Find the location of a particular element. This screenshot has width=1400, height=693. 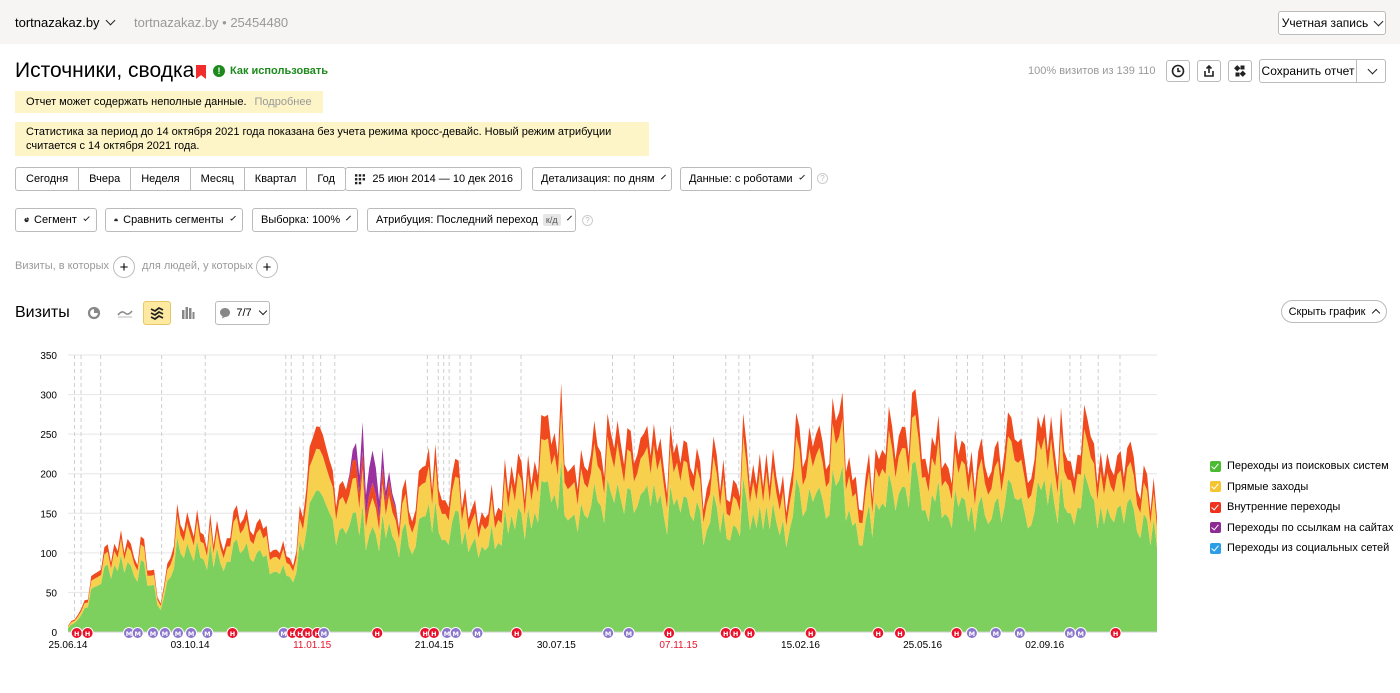

period-today: Сегодня is located at coordinates (48, 179).